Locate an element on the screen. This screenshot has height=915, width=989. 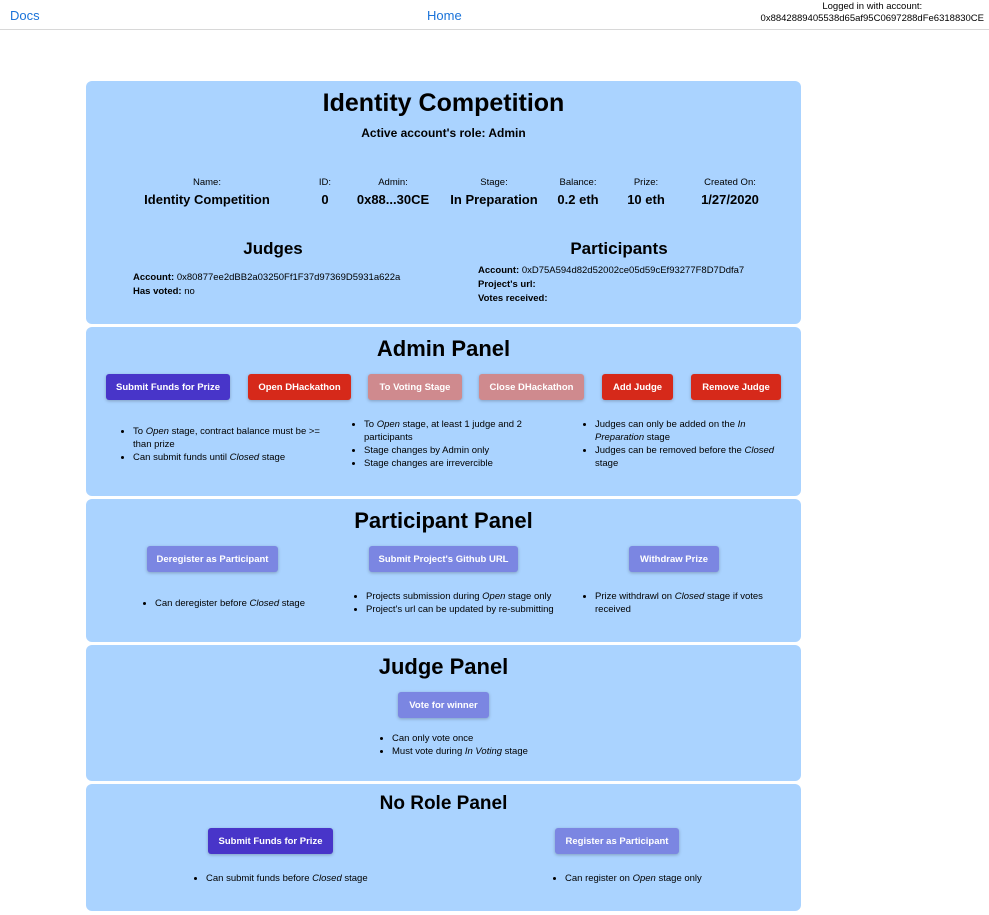
deregister-participant-button: Deregister as Participant is located at coordinates (212, 559).